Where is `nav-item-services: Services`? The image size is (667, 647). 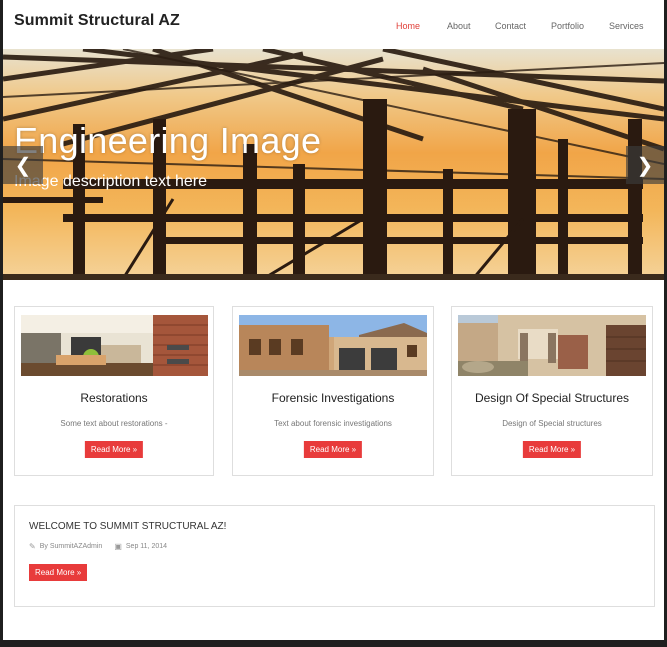
nav-item-services: Services is located at coordinates (626, 26).